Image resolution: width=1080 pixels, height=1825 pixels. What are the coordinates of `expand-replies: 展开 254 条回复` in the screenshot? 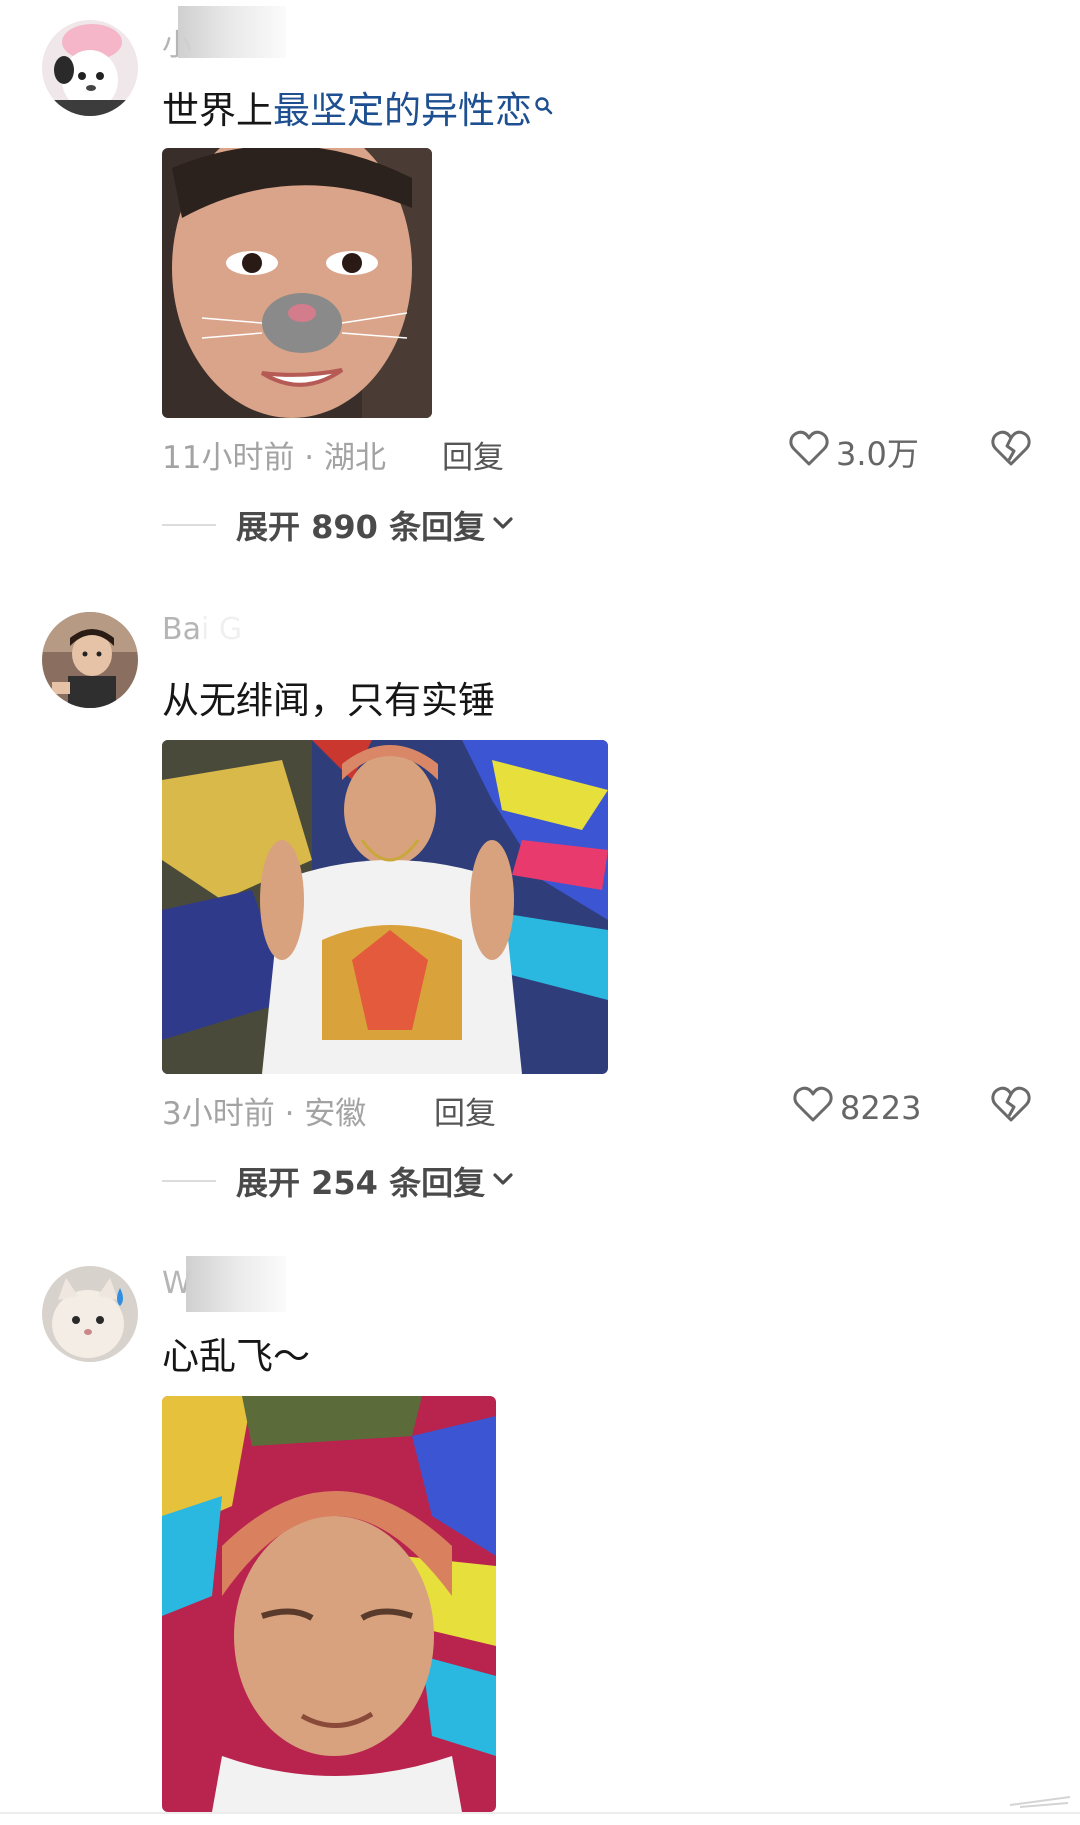 It's located at (338, 1181).